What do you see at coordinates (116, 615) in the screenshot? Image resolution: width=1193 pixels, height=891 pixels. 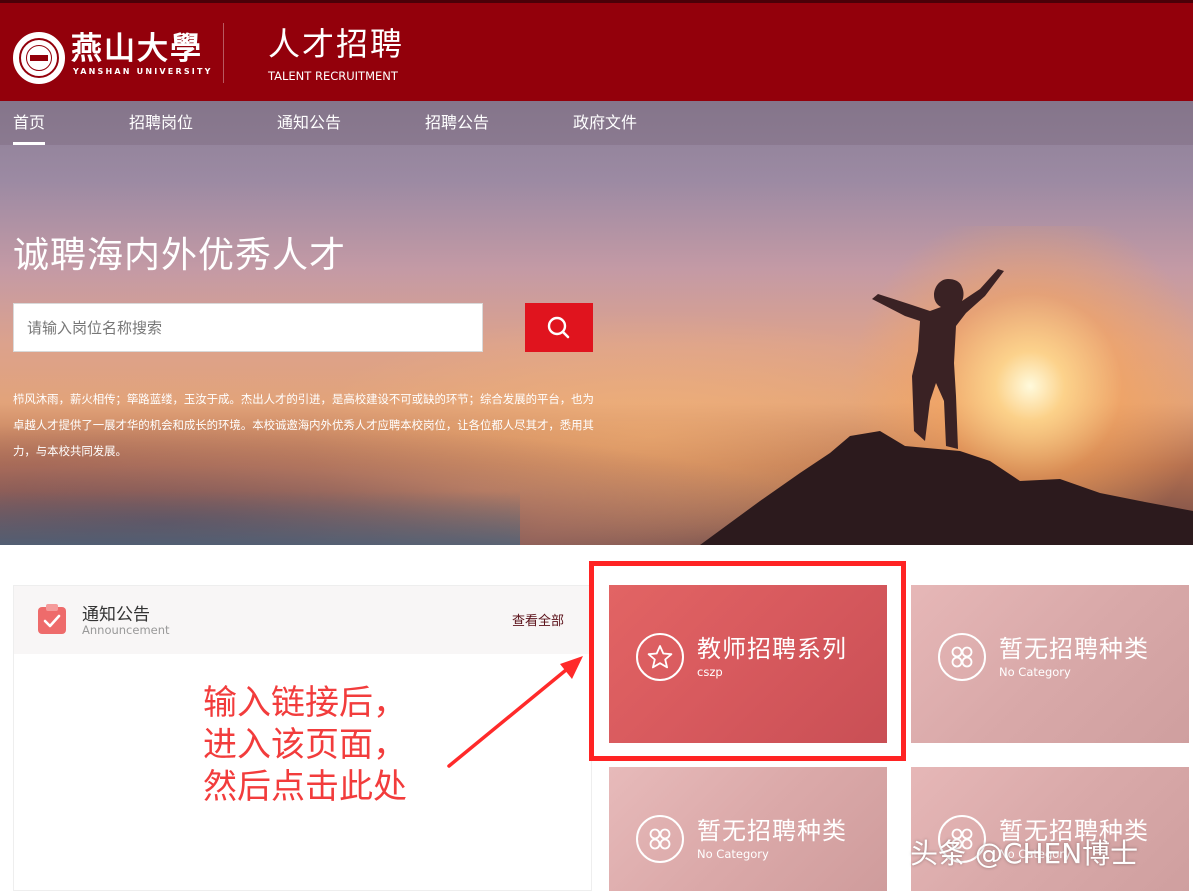 I see `announcement-title: 通知公告` at bounding box center [116, 615].